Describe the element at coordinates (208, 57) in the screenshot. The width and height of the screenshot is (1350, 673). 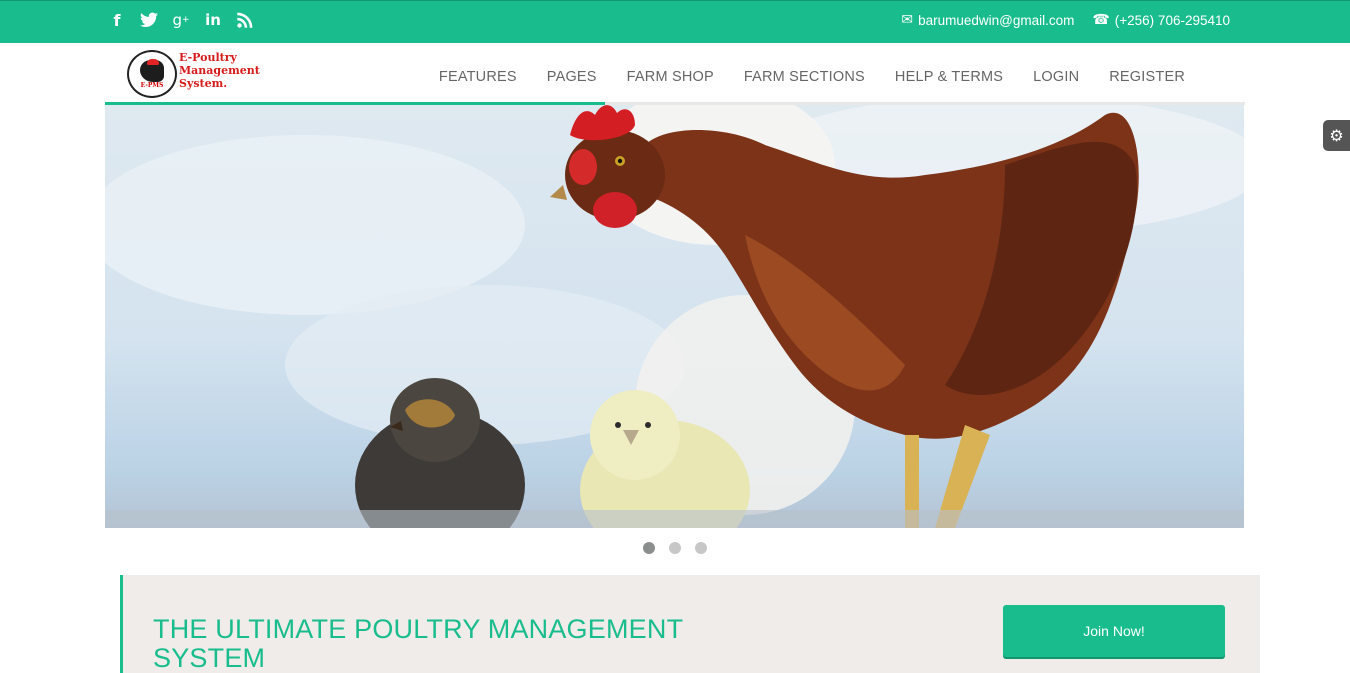
I see `brand-line-1: E-Poultry` at that location.